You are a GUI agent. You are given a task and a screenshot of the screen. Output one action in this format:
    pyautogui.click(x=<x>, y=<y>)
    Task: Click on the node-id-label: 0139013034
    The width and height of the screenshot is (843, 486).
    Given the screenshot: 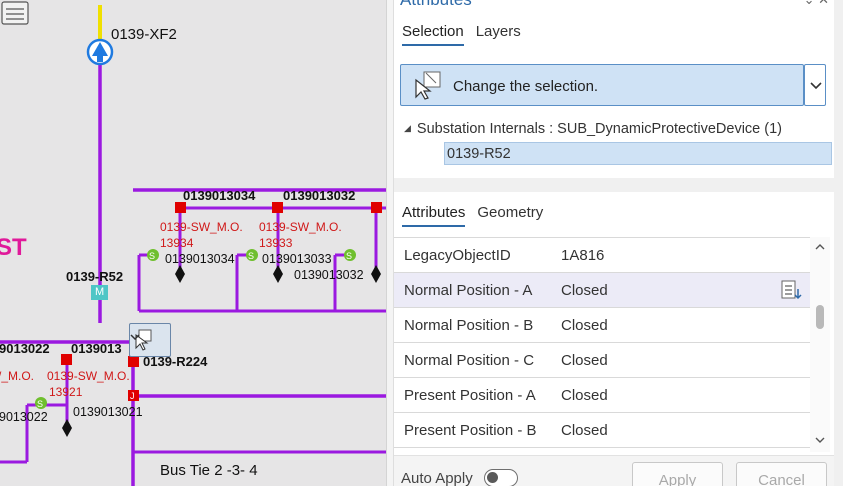 What is the action you would take?
    pyautogui.click(x=200, y=259)
    